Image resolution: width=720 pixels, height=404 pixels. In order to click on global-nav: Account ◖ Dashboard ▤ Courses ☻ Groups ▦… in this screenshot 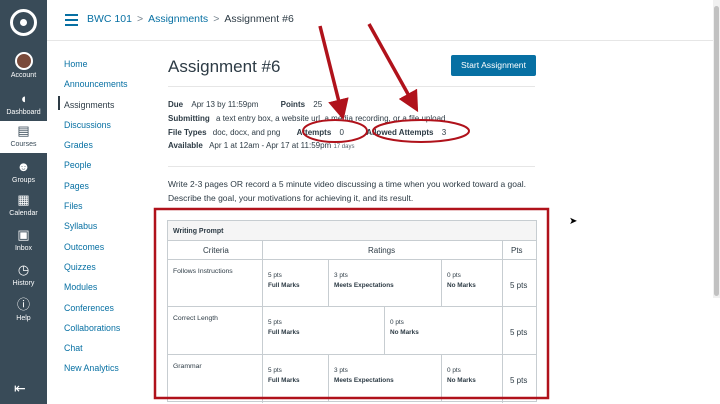, I will do `click(23, 202)`.